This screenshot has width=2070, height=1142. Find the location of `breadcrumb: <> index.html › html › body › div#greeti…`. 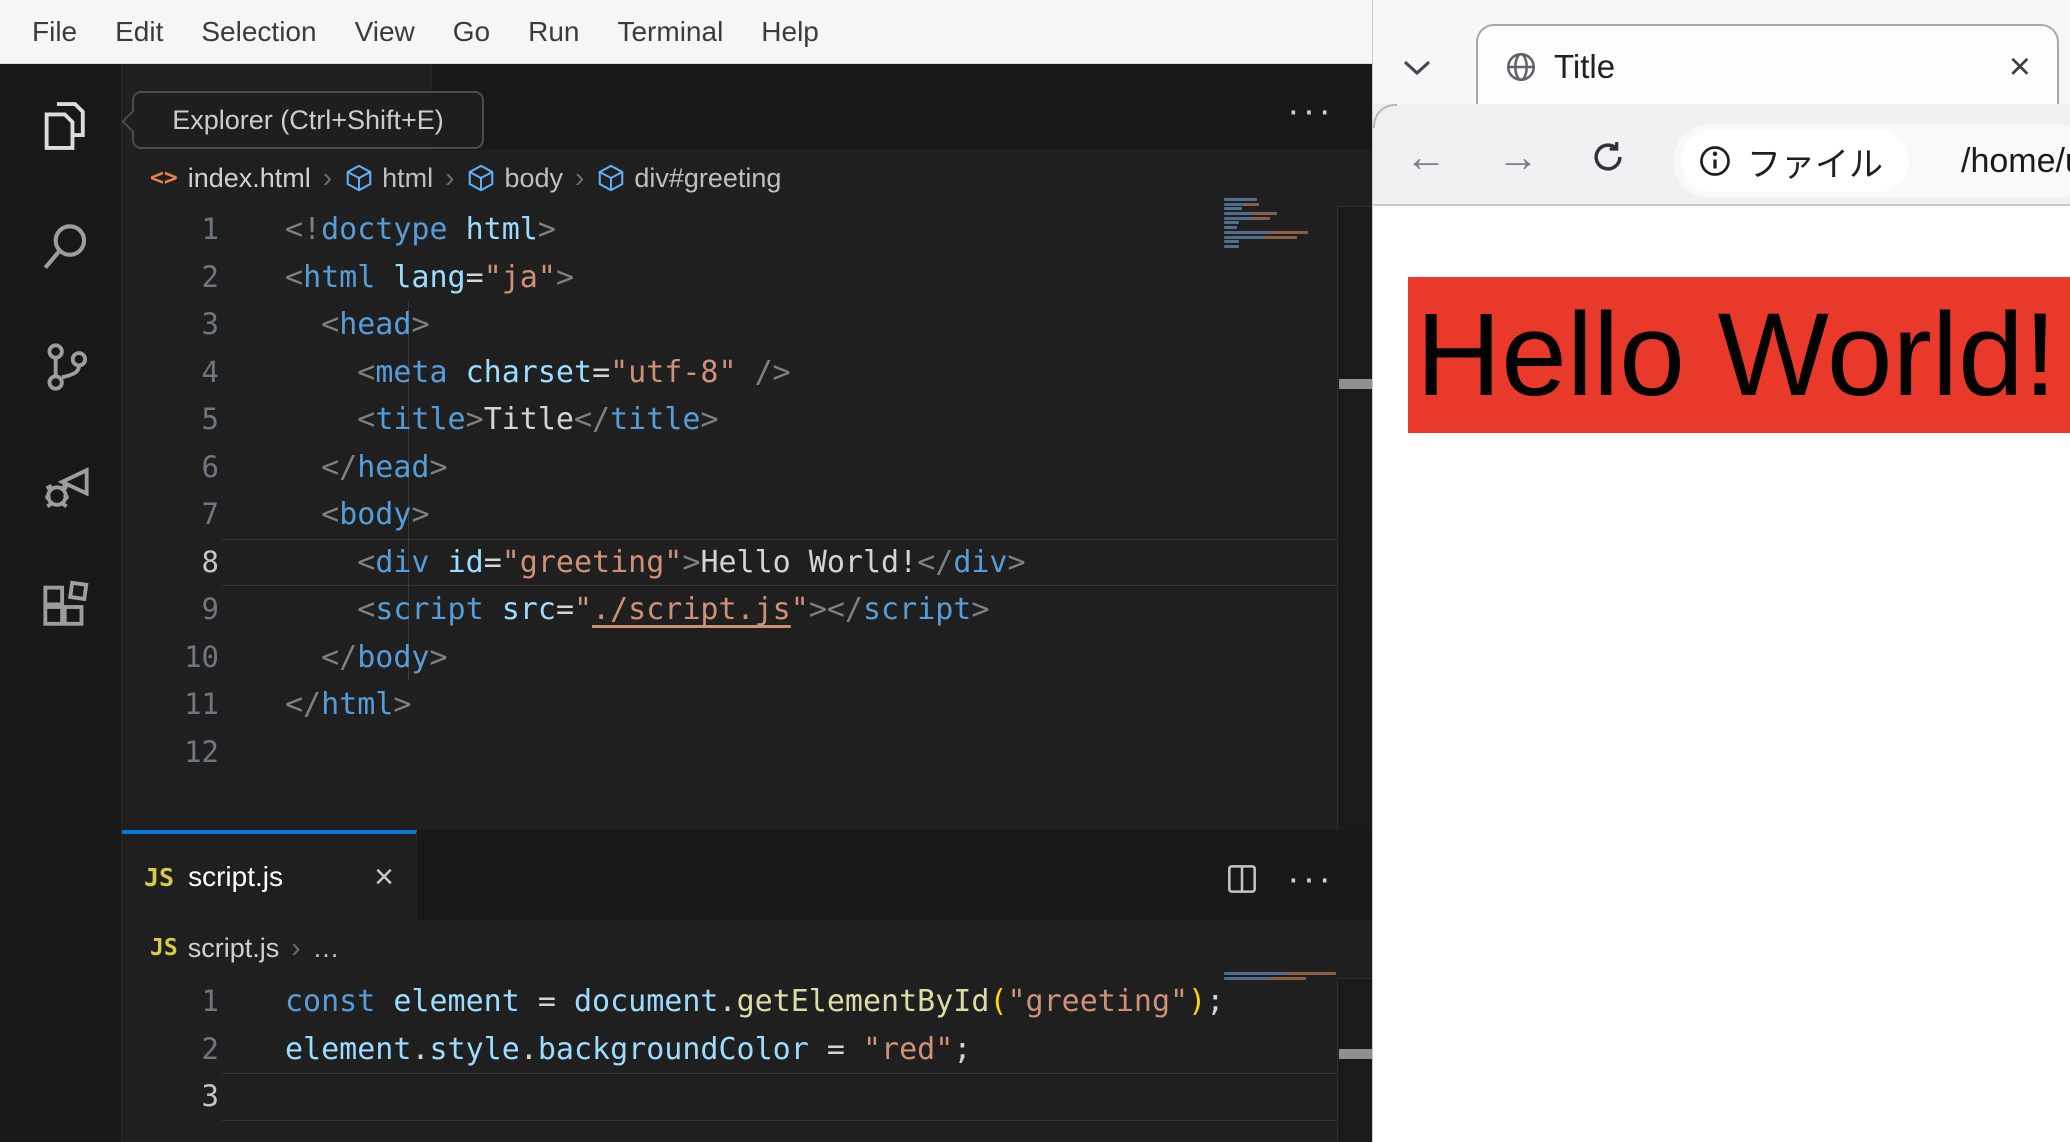

breadcrumb: <> index.html › html › body › div#greeti… is located at coordinates (729, 178).